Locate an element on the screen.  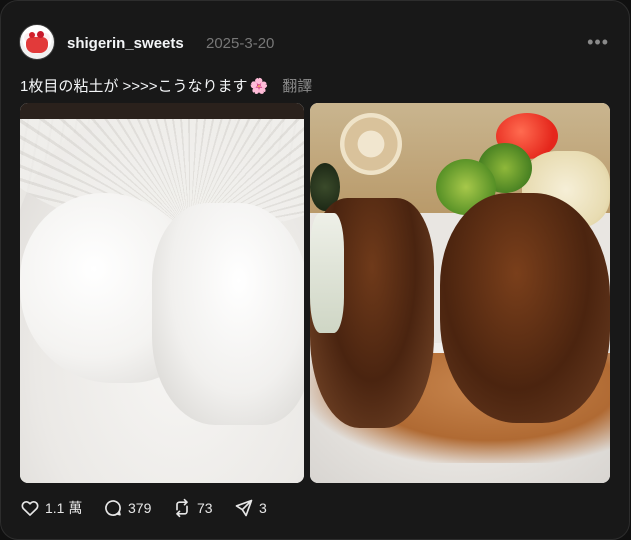
username: shigerin_sweets is located at coordinates (125, 43).